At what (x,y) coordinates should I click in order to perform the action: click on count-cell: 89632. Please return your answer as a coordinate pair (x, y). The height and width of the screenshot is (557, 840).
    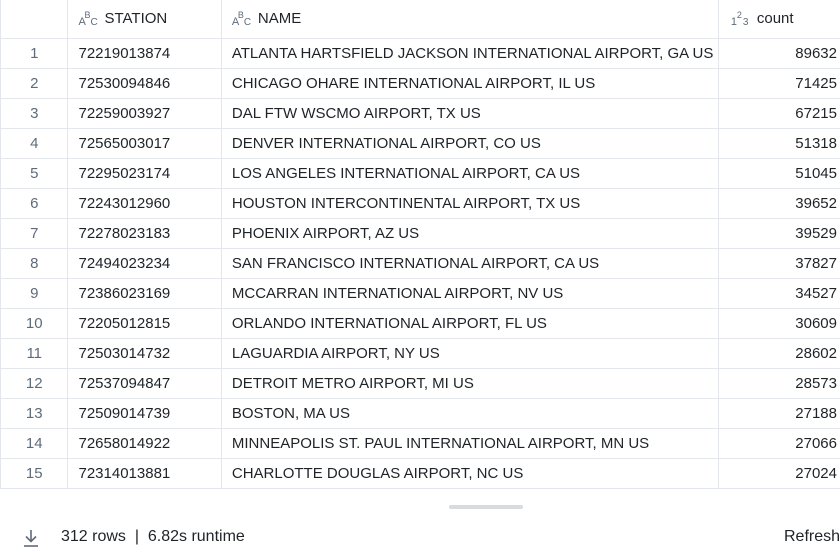
    Looking at the image, I should click on (779, 53).